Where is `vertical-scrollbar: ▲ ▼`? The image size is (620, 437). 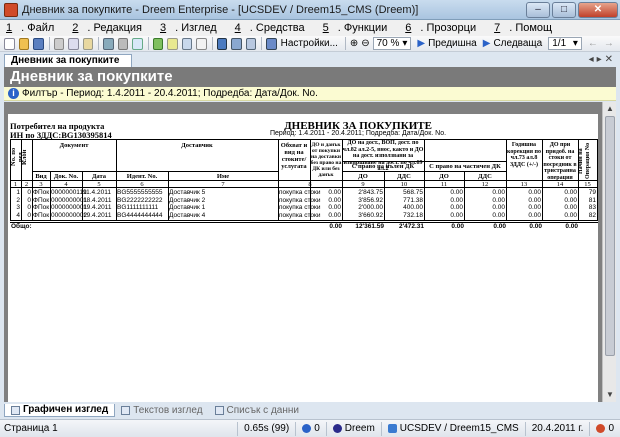
vertical-scrollbar: ▲ ▼ is located at coordinates (609, 252).